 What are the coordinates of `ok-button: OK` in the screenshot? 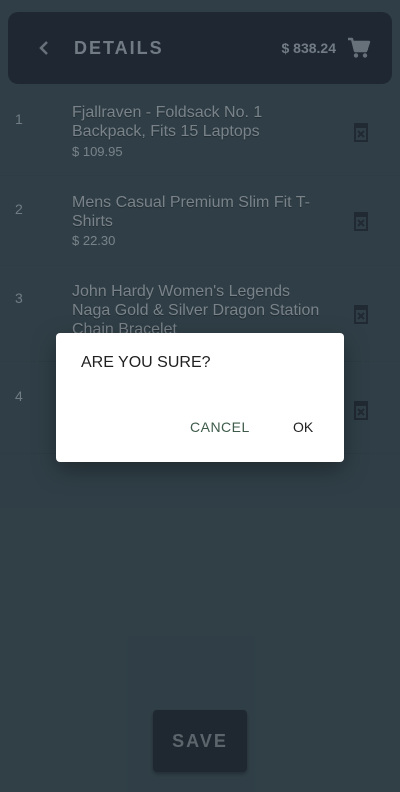 It's located at (303, 427).